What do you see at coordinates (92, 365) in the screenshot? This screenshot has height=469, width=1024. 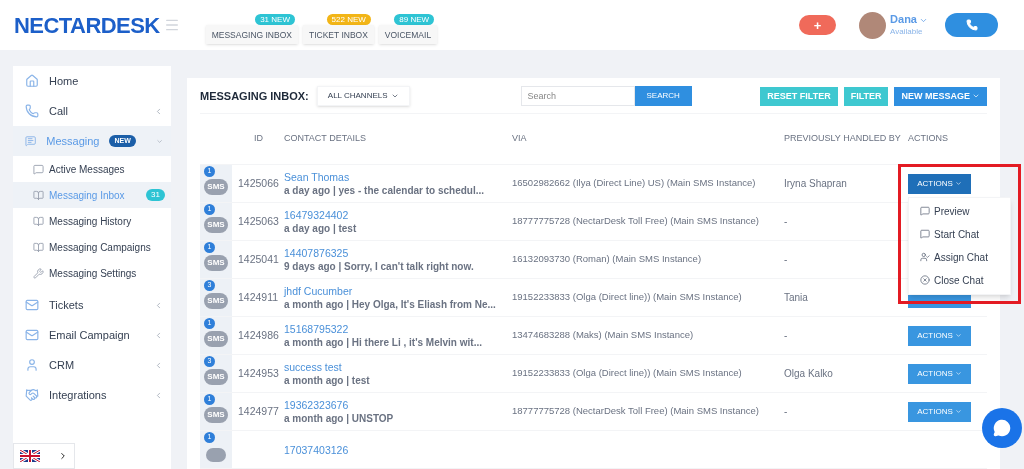 I see `sidebar-item: CRM` at bounding box center [92, 365].